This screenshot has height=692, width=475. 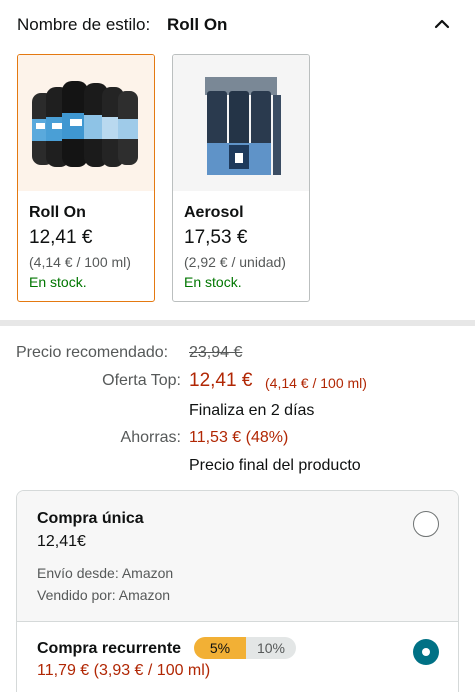 What do you see at coordinates (221, 380) in the screenshot?
I see `offer-price: 12,41 €` at bounding box center [221, 380].